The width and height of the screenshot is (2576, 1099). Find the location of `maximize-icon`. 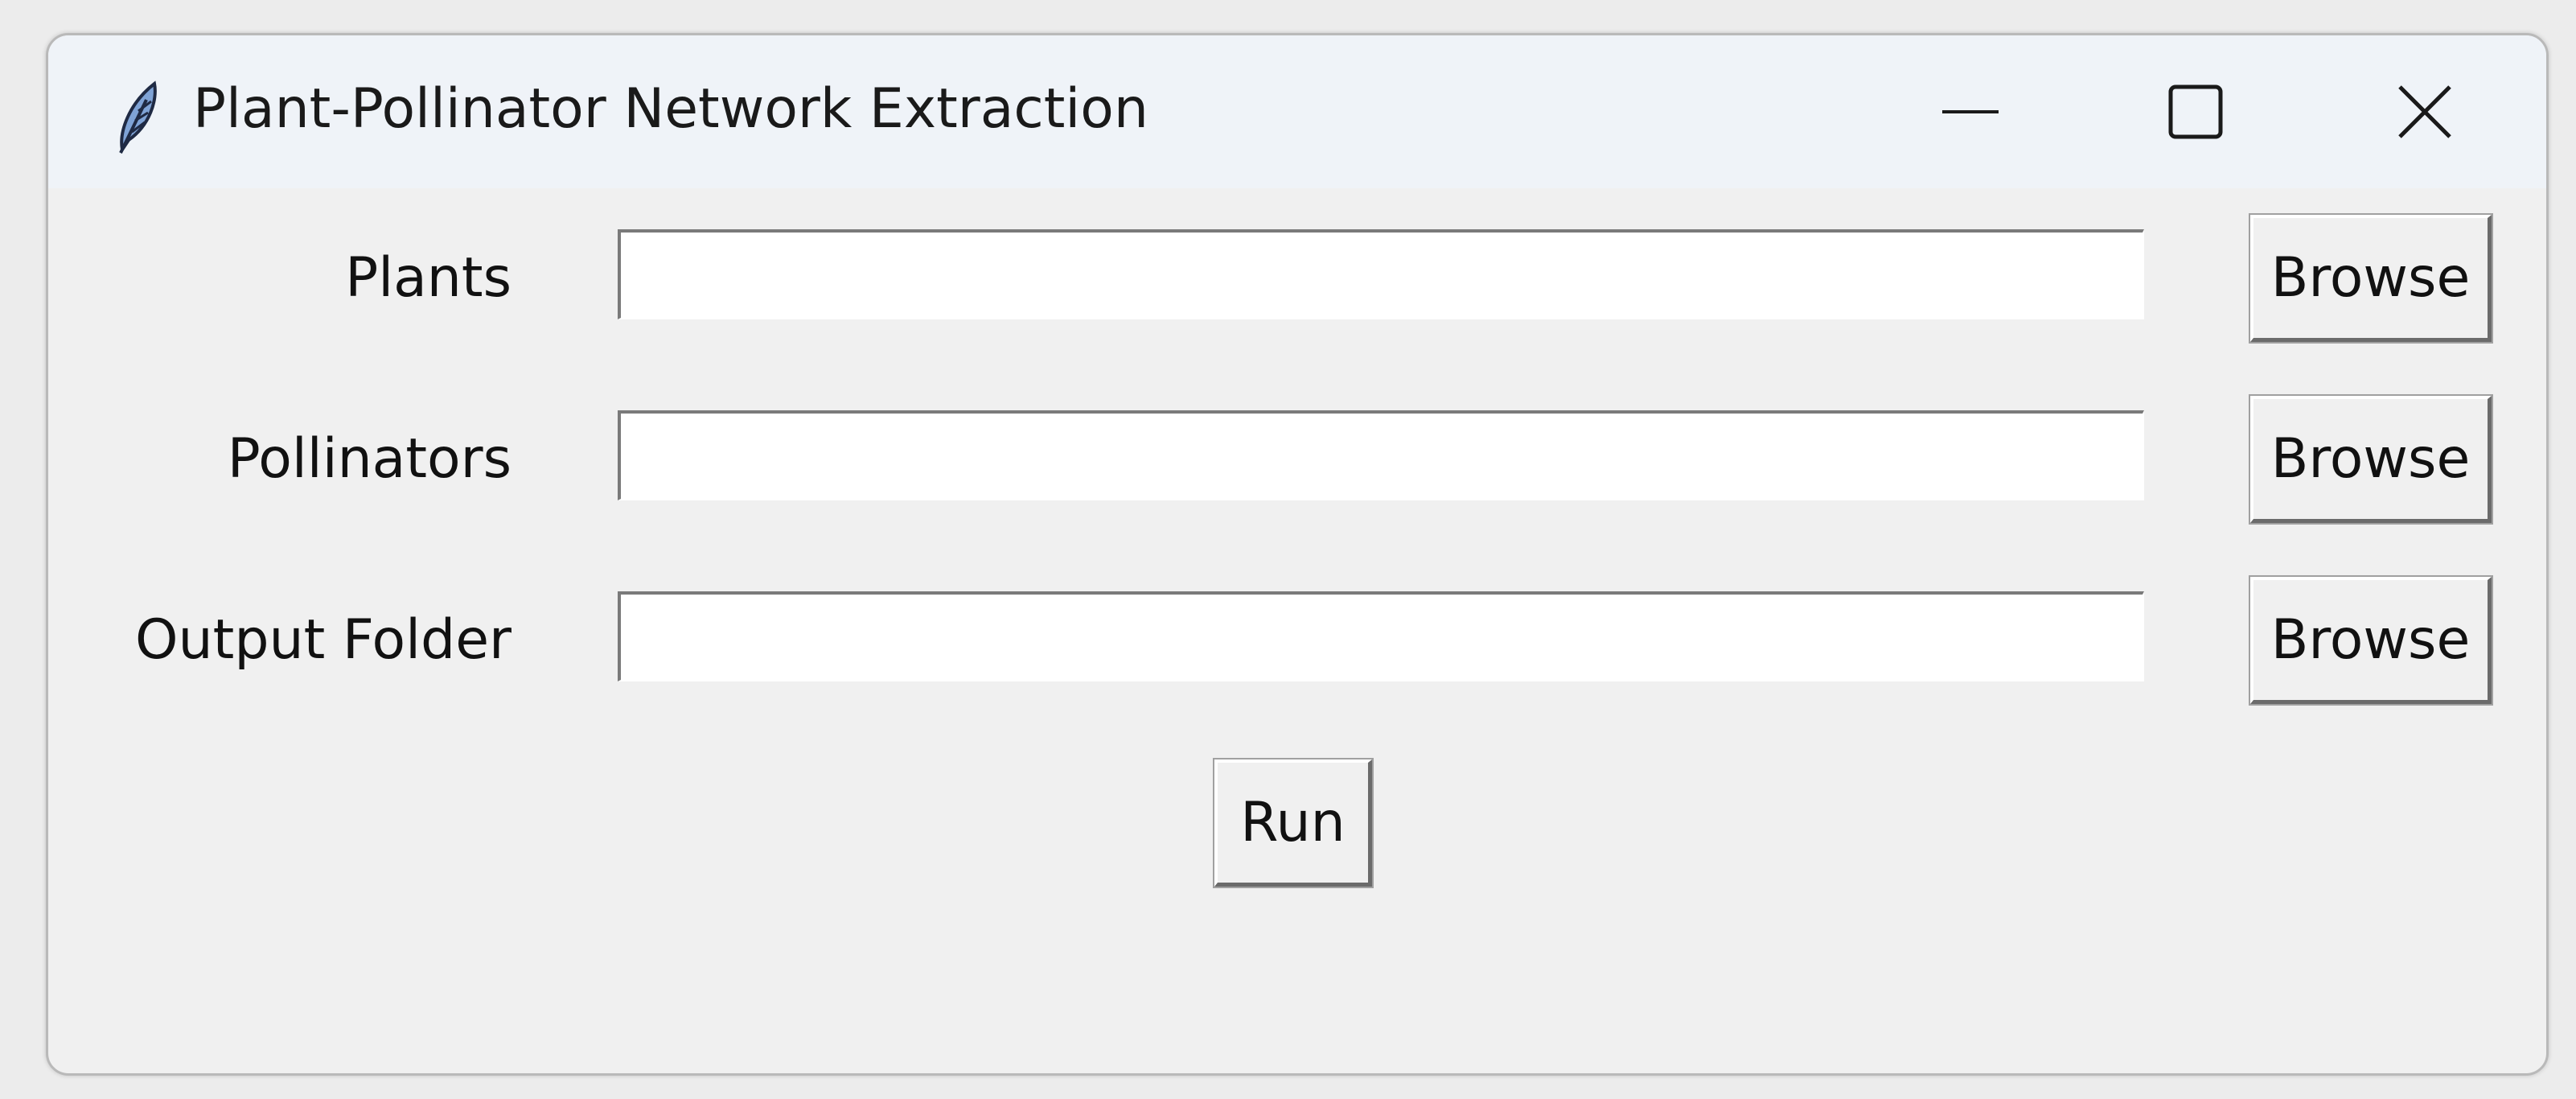

maximize-icon is located at coordinates (2195, 111).